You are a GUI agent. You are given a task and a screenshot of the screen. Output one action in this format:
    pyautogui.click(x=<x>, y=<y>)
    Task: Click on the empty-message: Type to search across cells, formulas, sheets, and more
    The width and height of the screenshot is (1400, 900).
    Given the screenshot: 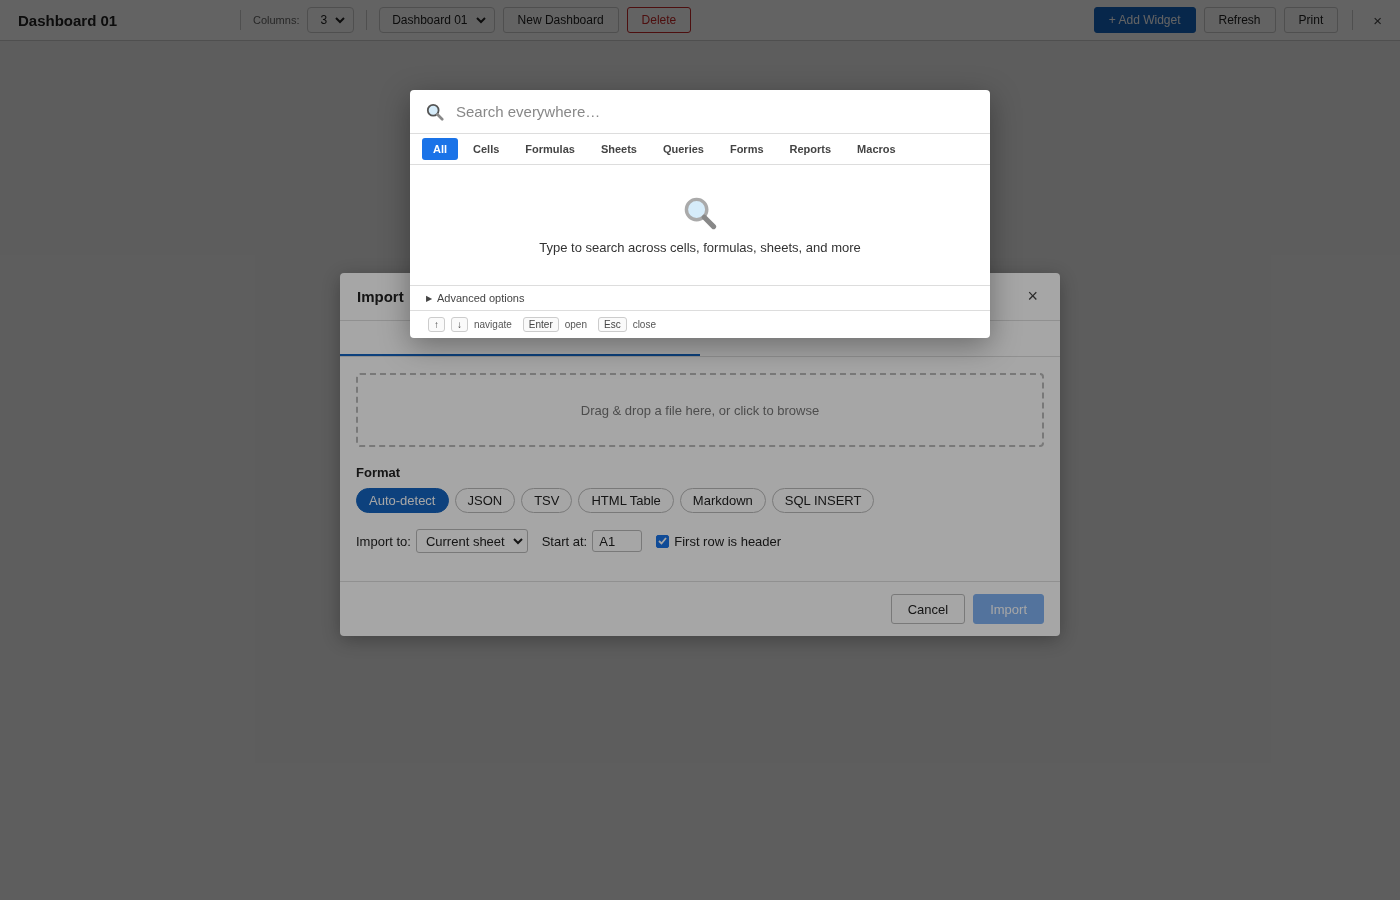 What is the action you would take?
    pyautogui.click(x=700, y=247)
    